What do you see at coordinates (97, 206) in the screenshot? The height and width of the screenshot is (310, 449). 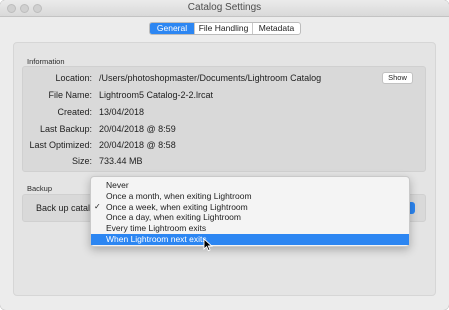 I see `checkmark-icon: ✓` at bounding box center [97, 206].